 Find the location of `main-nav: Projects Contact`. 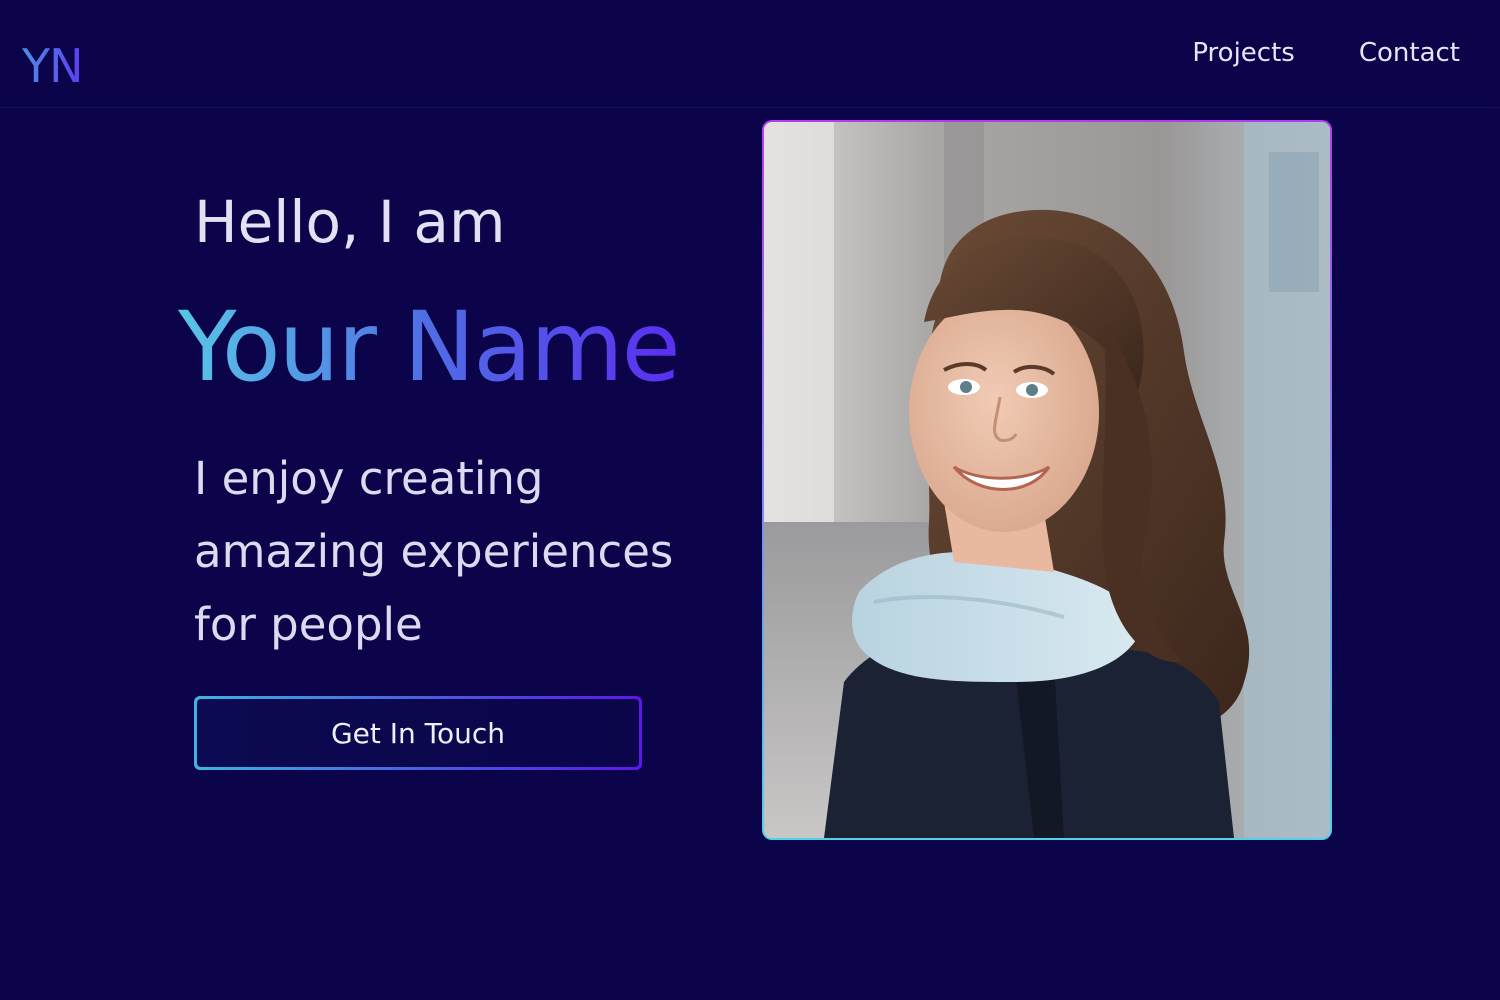

main-nav: Projects Contact is located at coordinates (1326, 53).